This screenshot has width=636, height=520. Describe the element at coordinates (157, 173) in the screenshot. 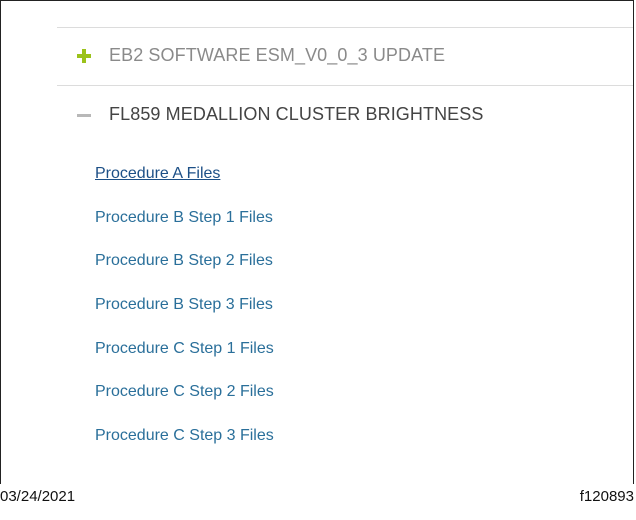

I see `procedure-a-files-link: Procedure A Files` at that location.